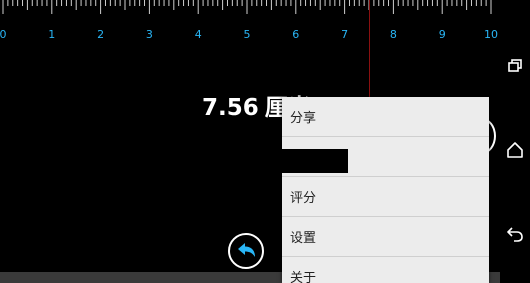 The width and height of the screenshot is (530, 283). I want to click on menu-item-settings: 设置, so click(385, 237).